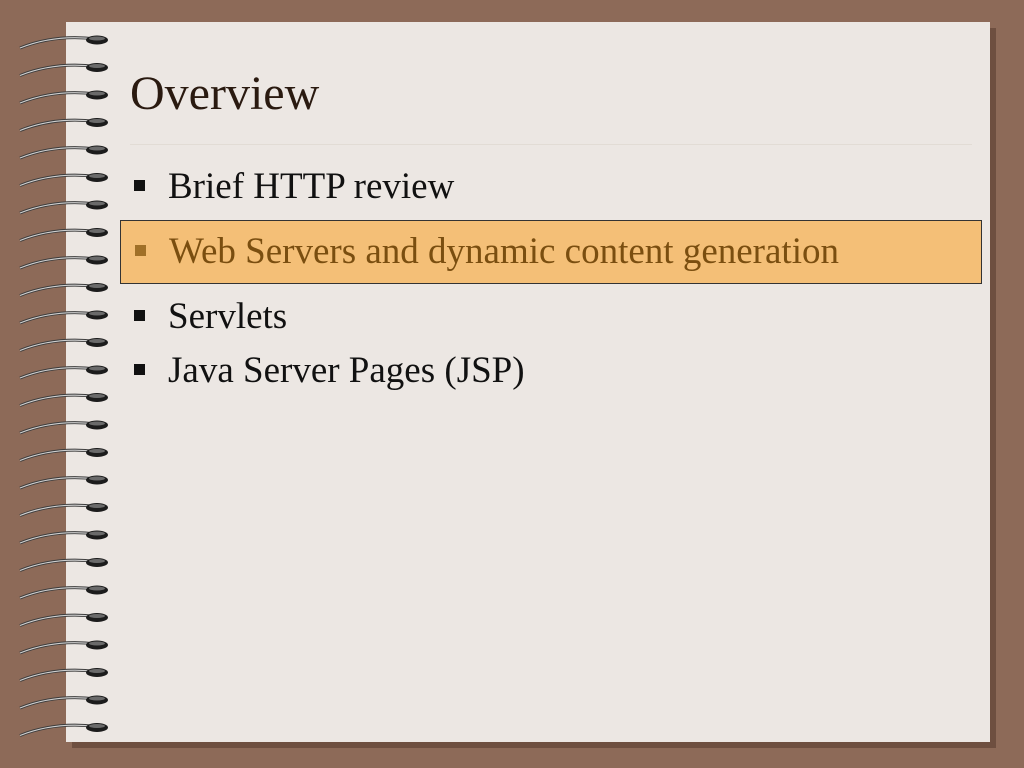  What do you see at coordinates (63, 386) in the screenshot?
I see `spiral-binding-icon` at bounding box center [63, 386].